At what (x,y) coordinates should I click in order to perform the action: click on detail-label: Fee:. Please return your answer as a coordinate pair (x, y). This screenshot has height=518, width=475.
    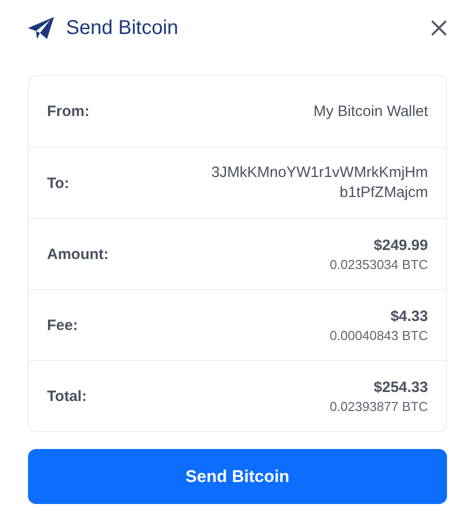
    Looking at the image, I should click on (62, 325).